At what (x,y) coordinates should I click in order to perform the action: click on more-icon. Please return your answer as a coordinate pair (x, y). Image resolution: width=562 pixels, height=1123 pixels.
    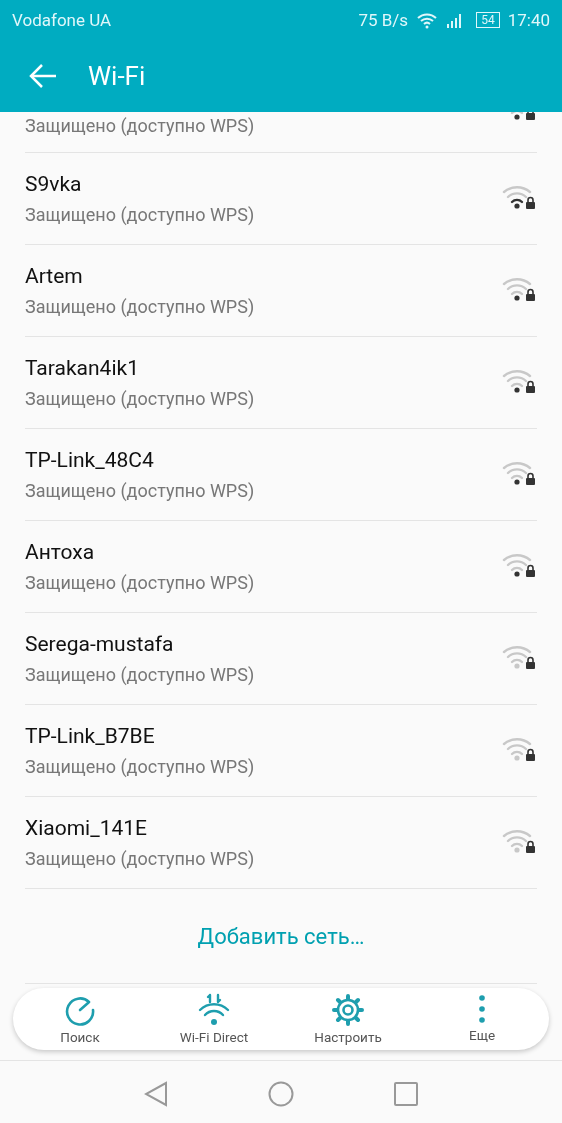
    Looking at the image, I should click on (482, 1010).